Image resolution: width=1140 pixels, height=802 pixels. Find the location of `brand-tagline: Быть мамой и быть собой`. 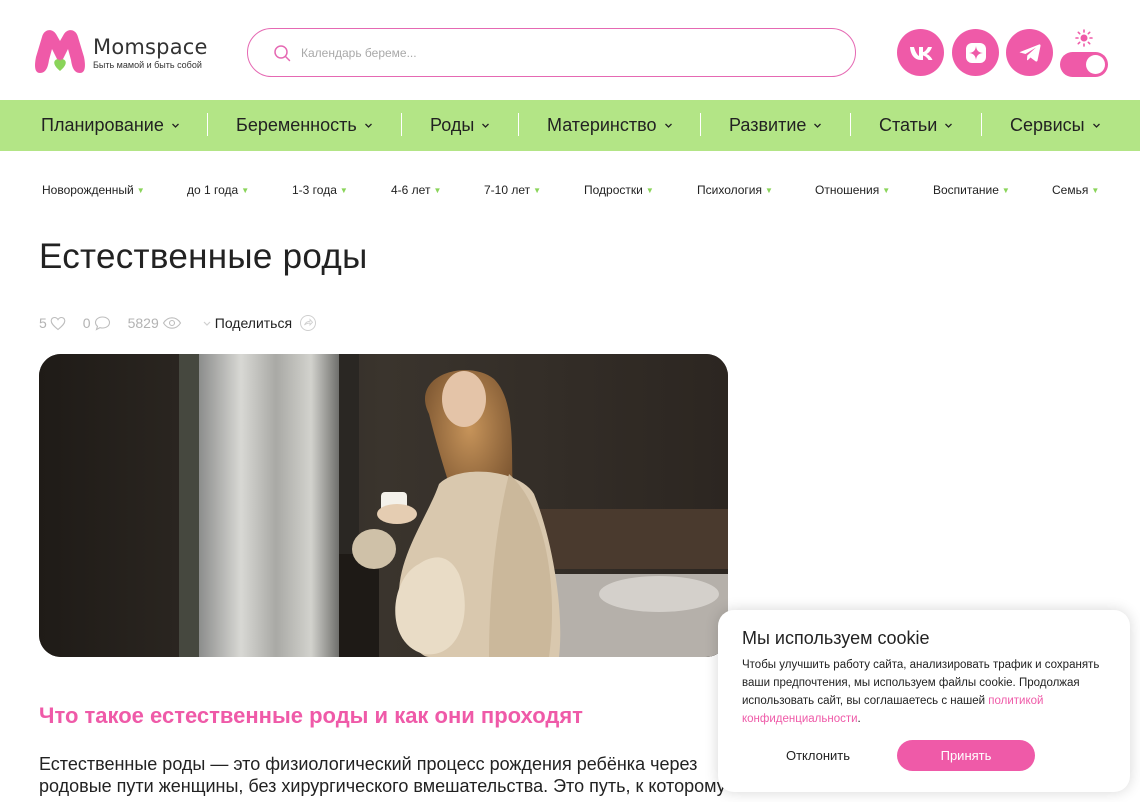

brand-tagline: Быть мамой и быть собой is located at coordinates (147, 64).